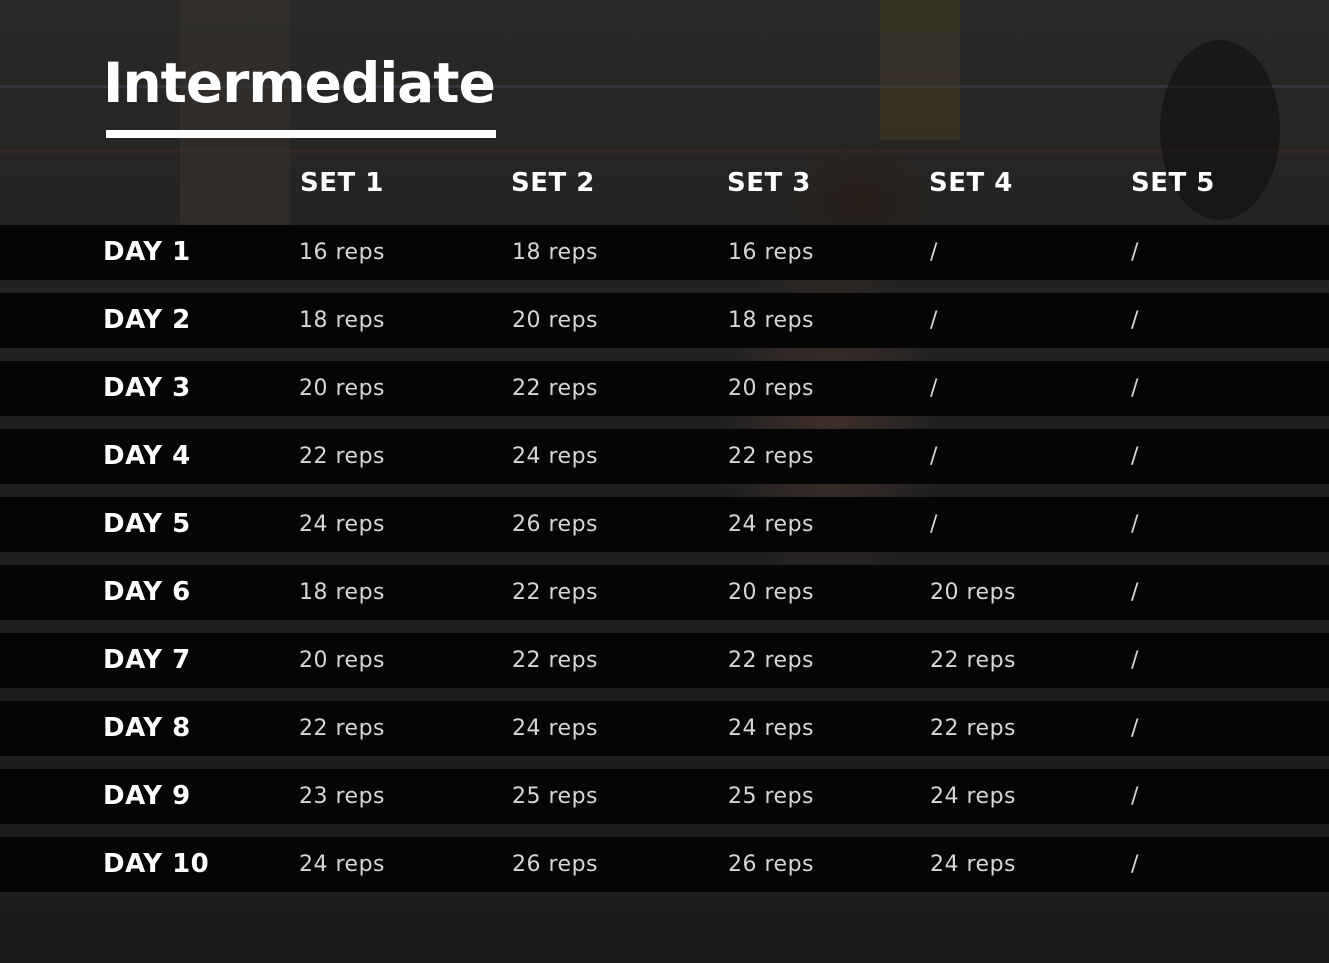 This screenshot has width=1329, height=963. What do you see at coordinates (664, 252) in the screenshot?
I see `table-row: DAY 1 16 reps 18 reps 16 reps / /` at bounding box center [664, 252].